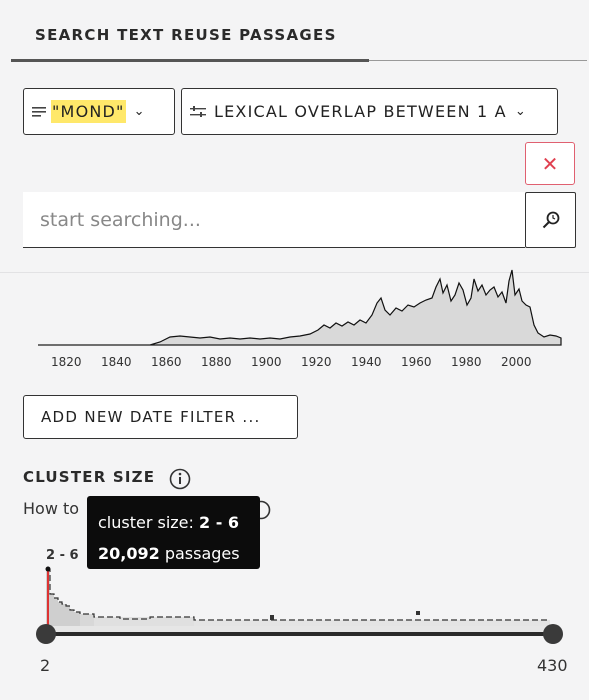 The image size is (589, 700). Describe the element at coordinates (46, 634) in the screenshot. I see `range-slider-min-handle` at that location.